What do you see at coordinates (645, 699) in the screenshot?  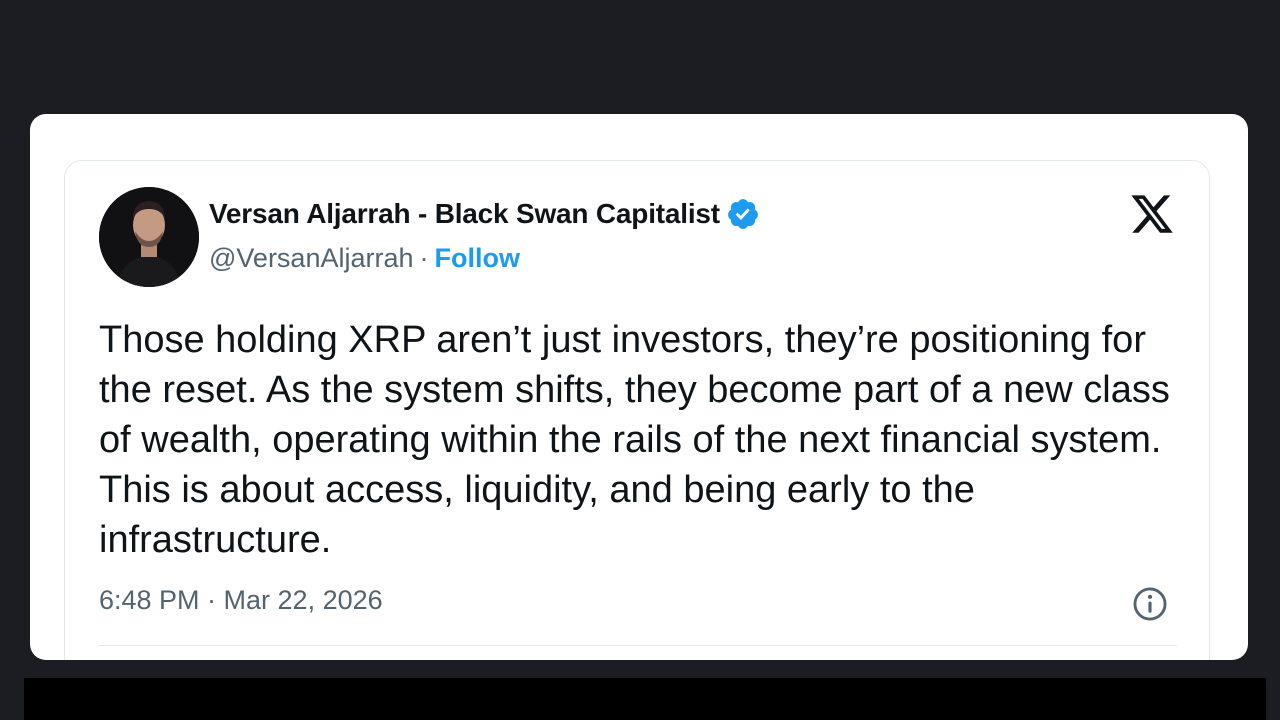 I see `bottom-black-bar` at bounding box center [645, 699].